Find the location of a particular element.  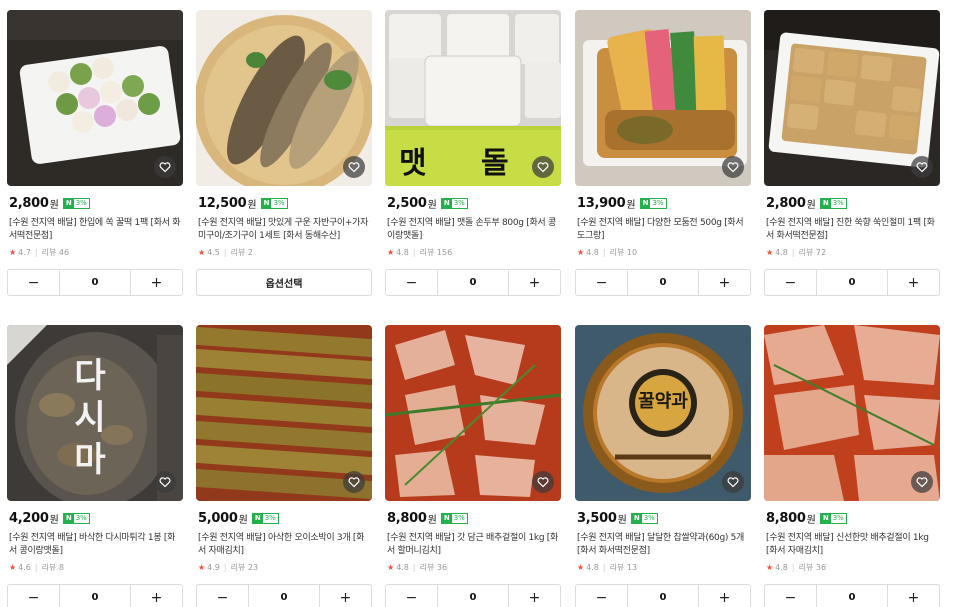

product-title: [수원 전지역 배달] 아삭한 오이소박이 3개 [화서 자매김치] is located at coordinates (284, 545).